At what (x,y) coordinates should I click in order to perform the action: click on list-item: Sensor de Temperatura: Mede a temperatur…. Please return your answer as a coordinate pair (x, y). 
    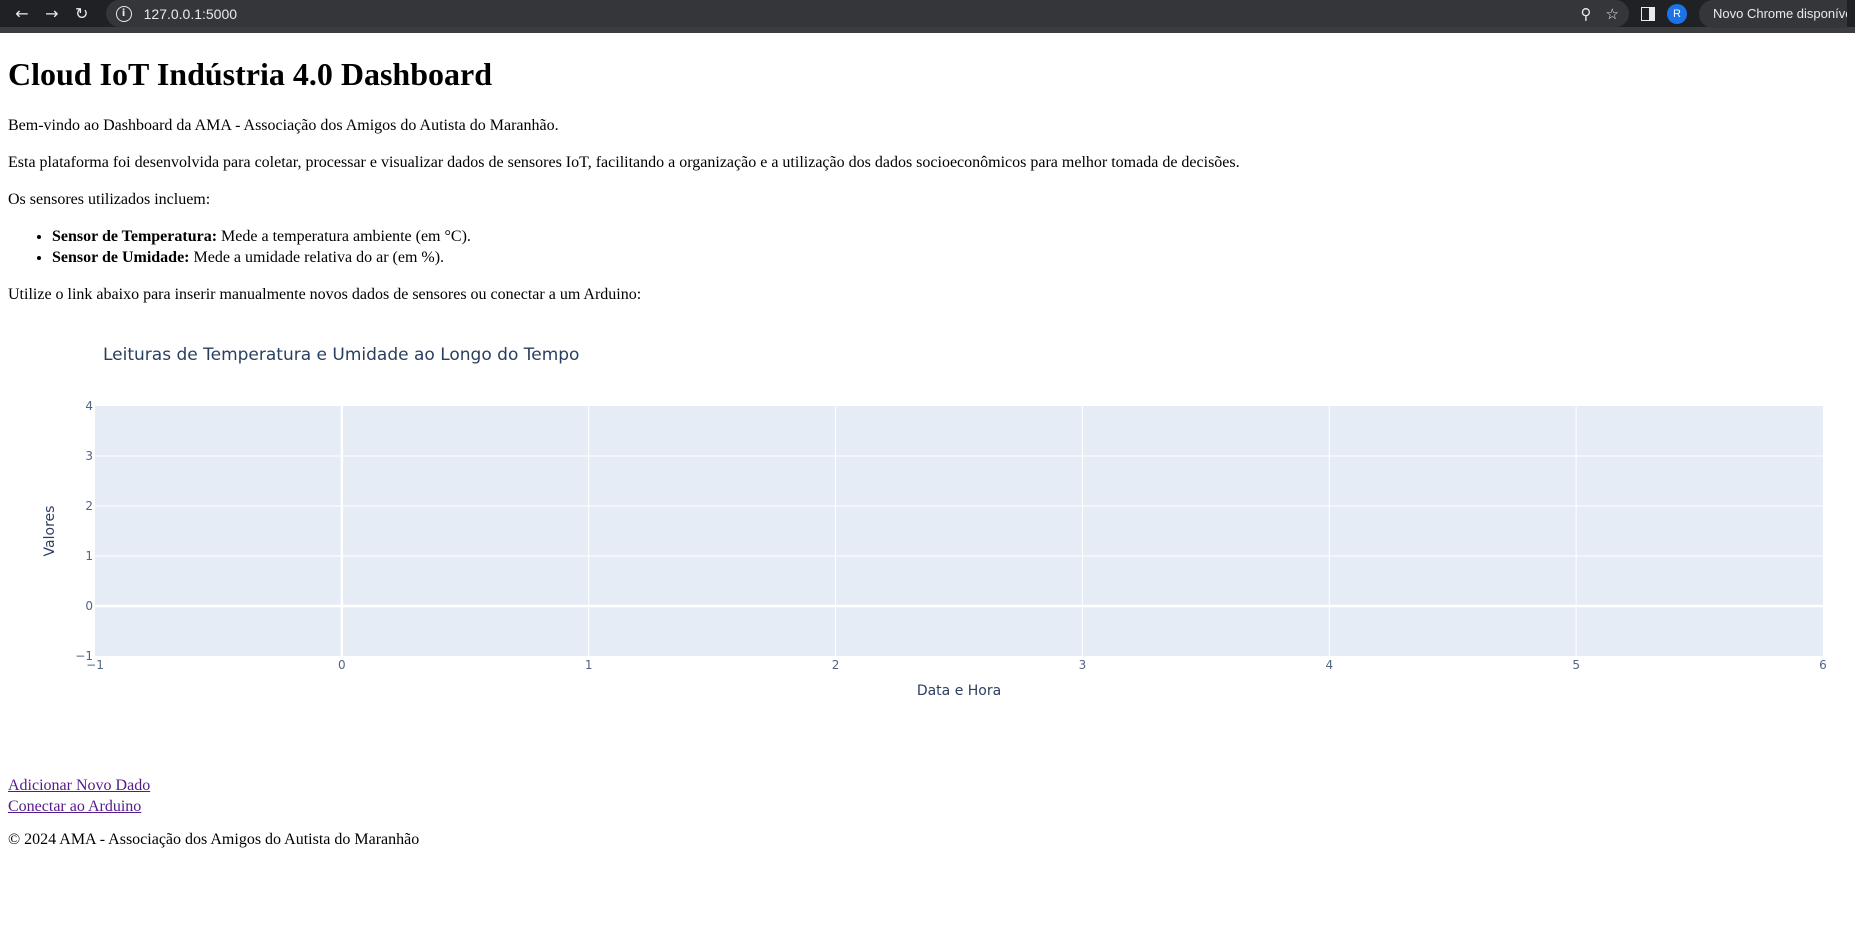
    Looking at the image, I should click on (949, 236).